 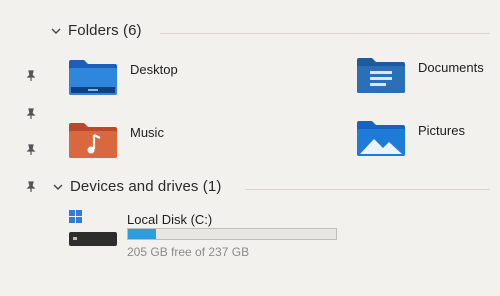 I want to click on folder-item-pictures: Pictures, so click(x=410, y=138).